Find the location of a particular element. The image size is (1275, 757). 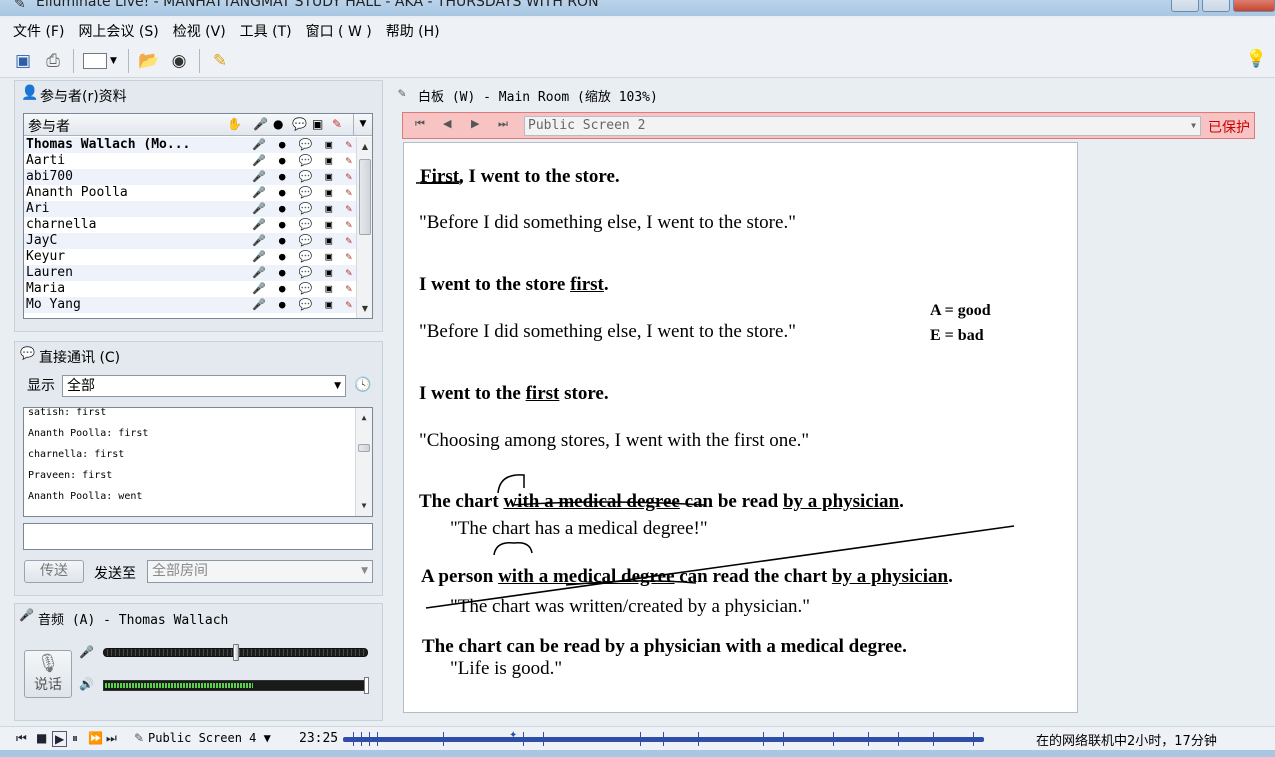

participant-row: Aarti 🎤 ● 💬 ▣ ✎ is located at coordinates (190, 161).